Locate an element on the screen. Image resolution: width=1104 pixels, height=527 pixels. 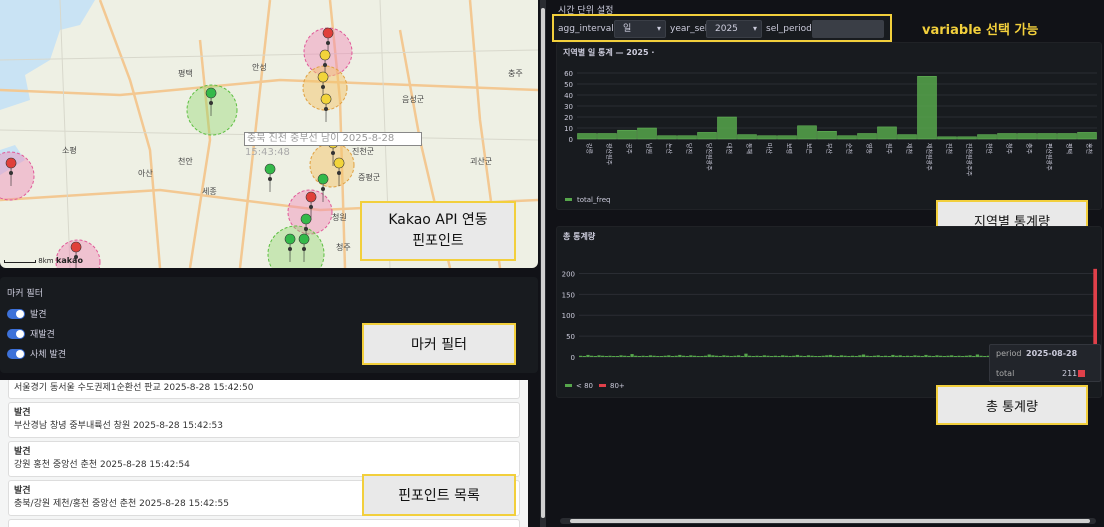
sel-period-input is located at coordinates (848, 29).